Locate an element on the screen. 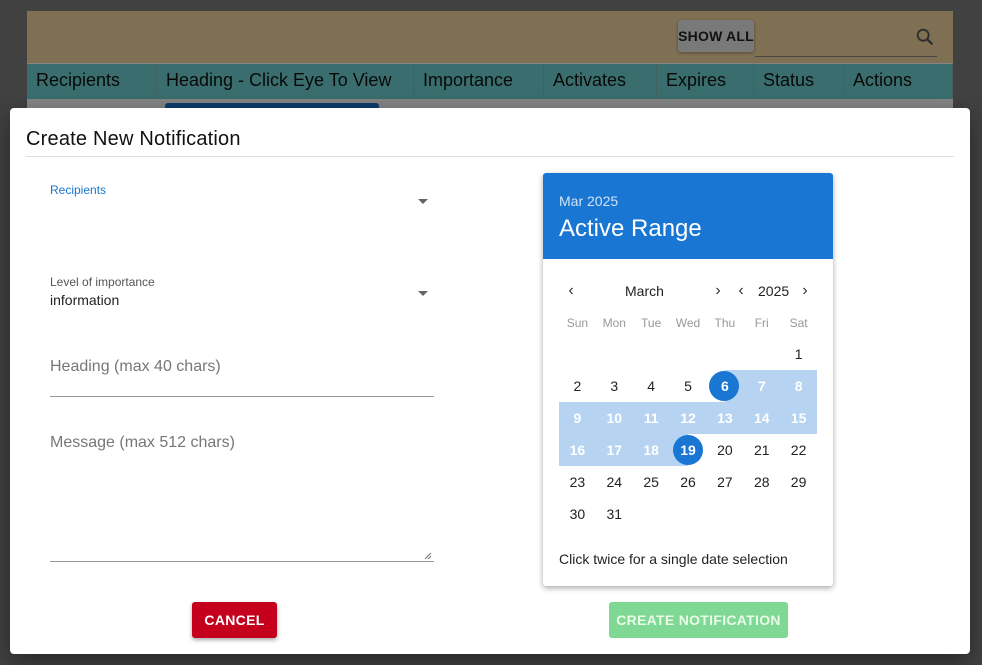  weekday-label: Wed is located at coordinates (688, 323).